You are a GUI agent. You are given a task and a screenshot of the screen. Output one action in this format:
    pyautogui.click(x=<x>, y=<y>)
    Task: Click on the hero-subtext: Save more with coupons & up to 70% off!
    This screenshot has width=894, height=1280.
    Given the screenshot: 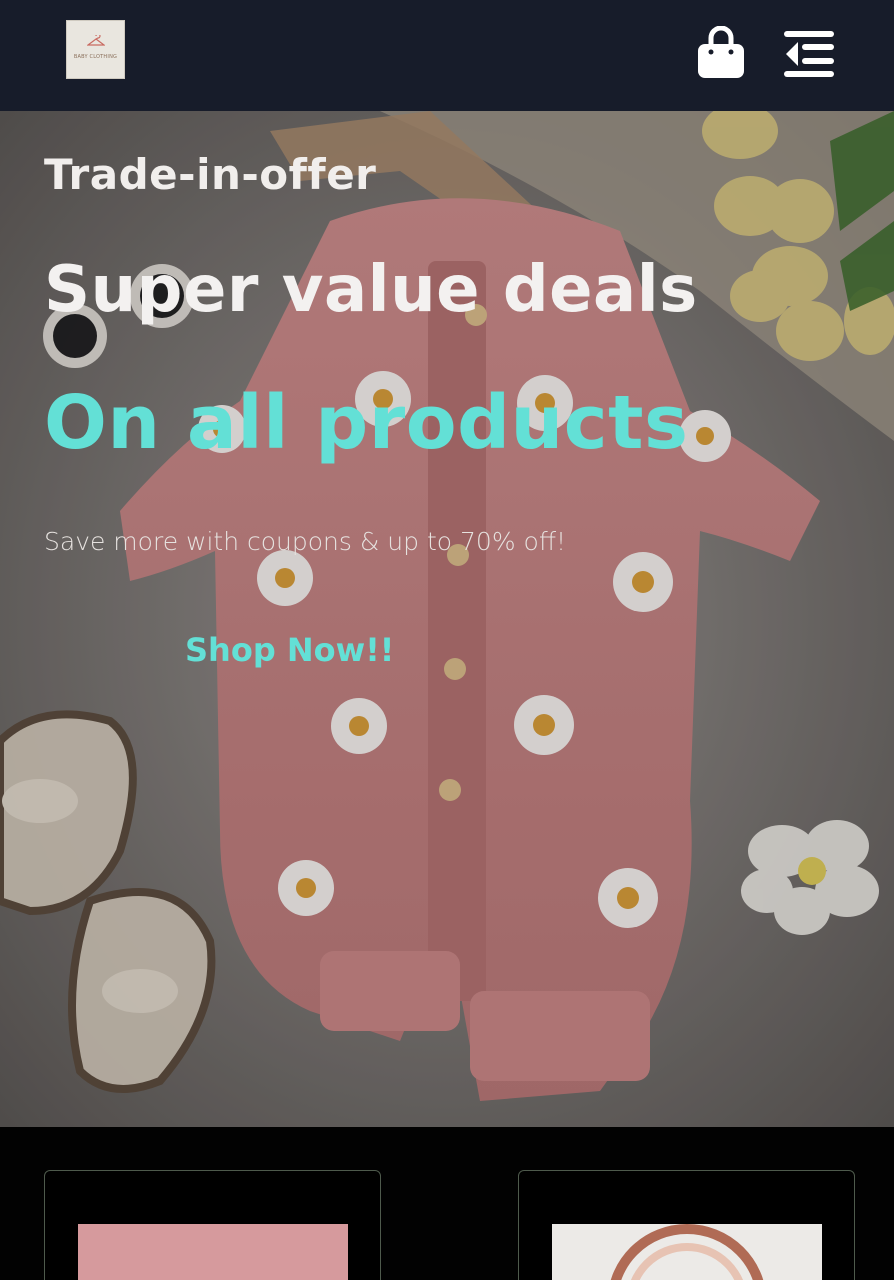 What is the action you would take?
    pyautogui.click(x=305, y=541)
    